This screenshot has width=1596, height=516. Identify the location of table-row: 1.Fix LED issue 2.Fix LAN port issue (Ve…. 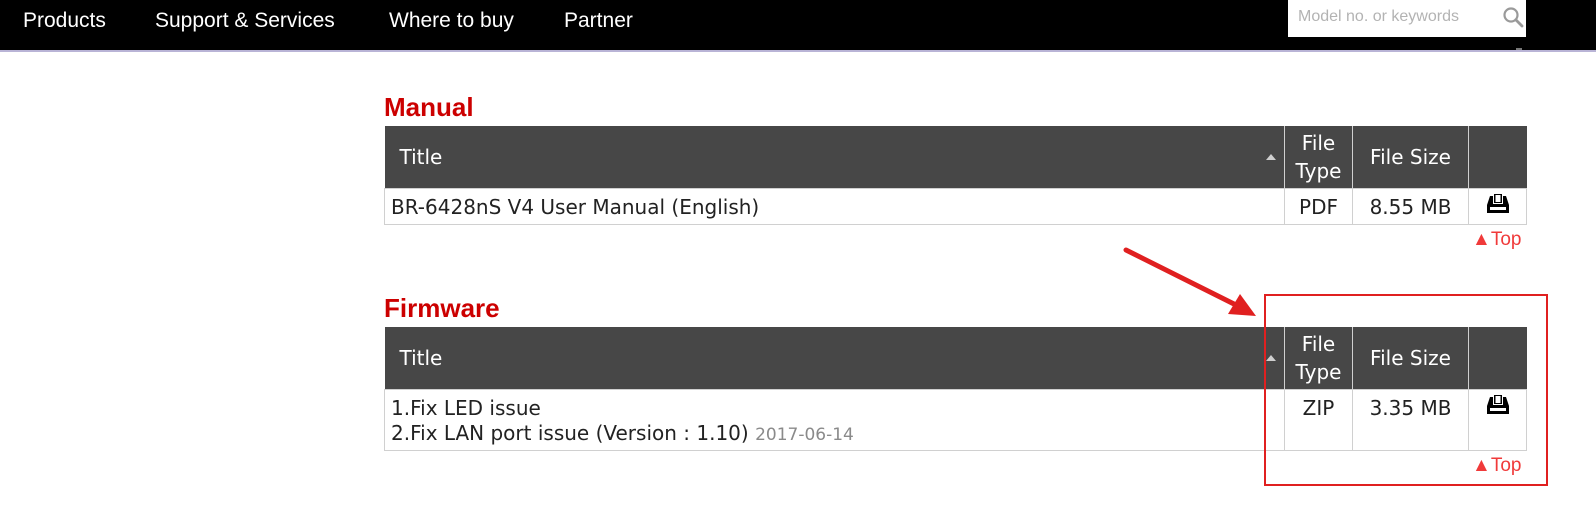
(955, 419).